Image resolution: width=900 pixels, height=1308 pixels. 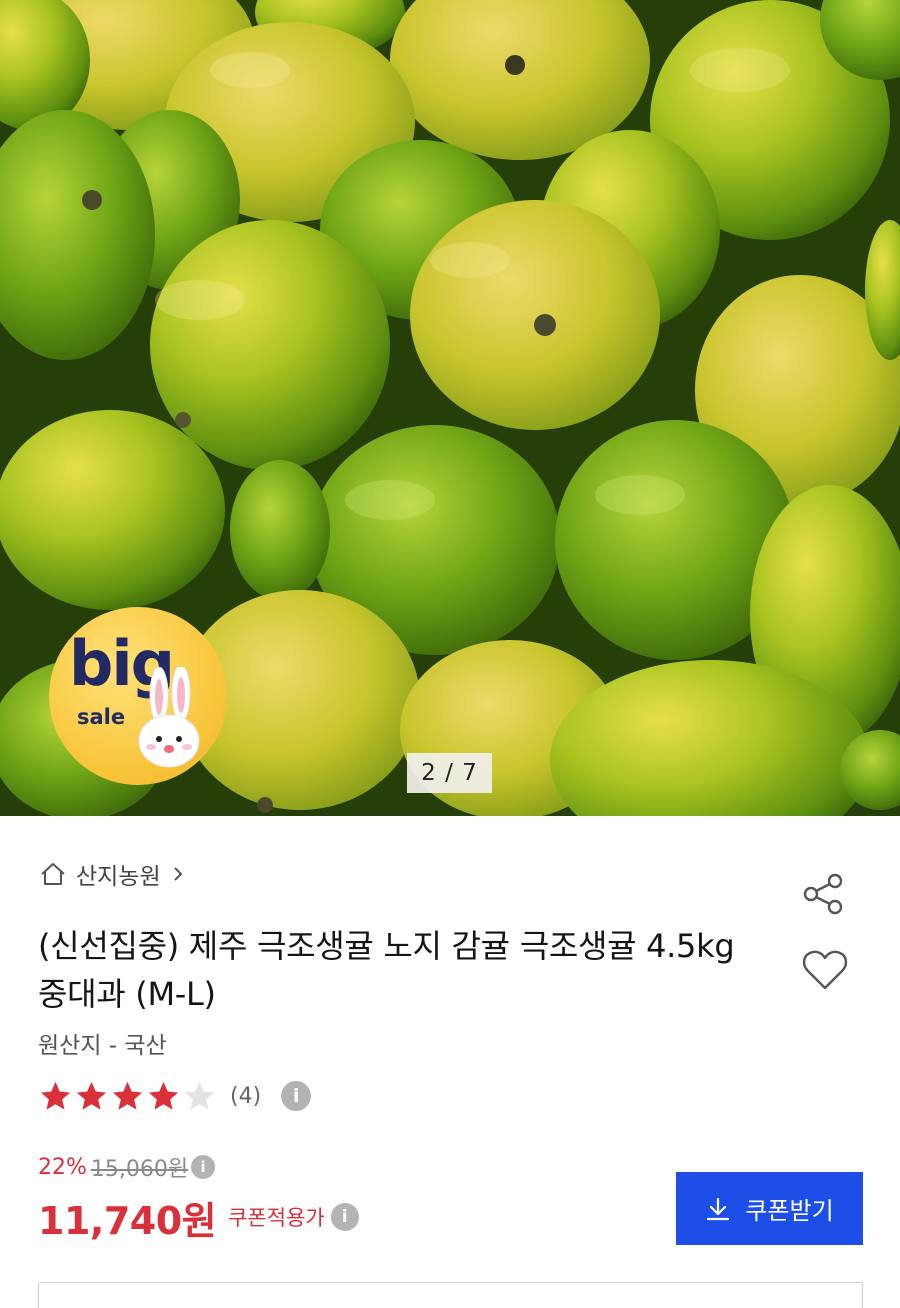 I want to click on store-link: 산지농원, so click(x=111, y=874).